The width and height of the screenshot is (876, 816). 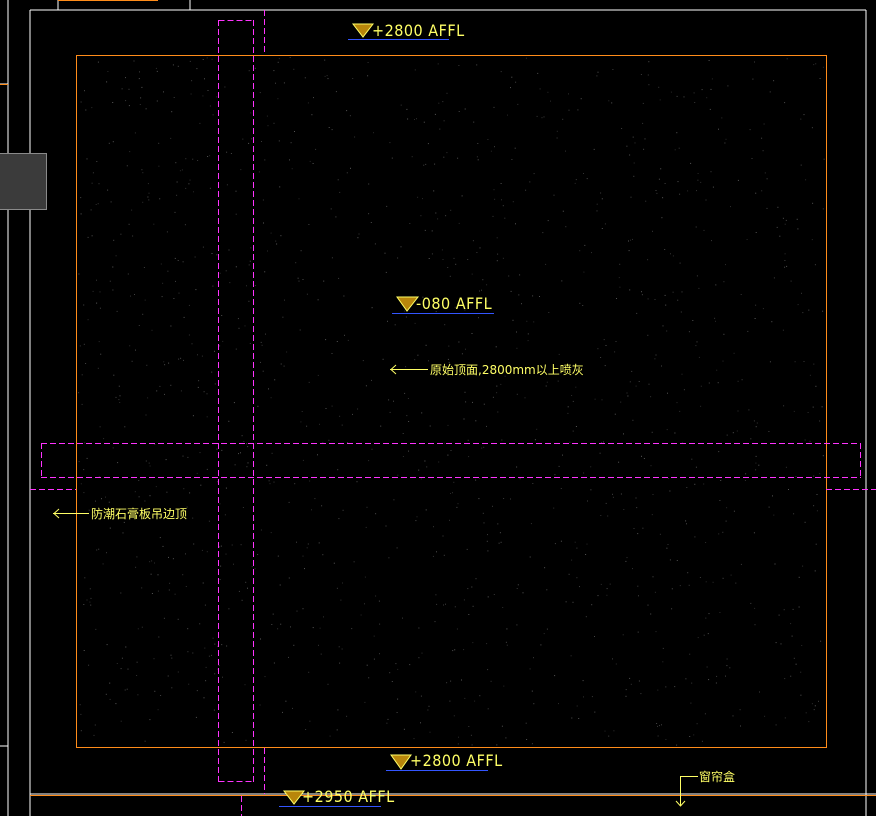 I want to click on annotation-original-ceiling-text: 原始顶面,2800mm以上喷灰, so click(x=507, y=370).